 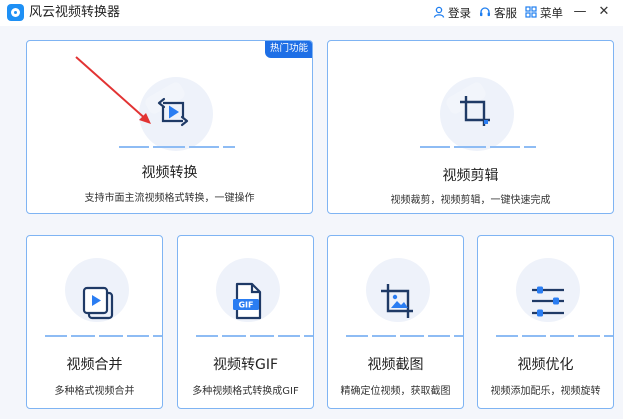 I want to click on card-description: 支持市面主流视频格式转换，一键操作, so click(x=169, y=198).